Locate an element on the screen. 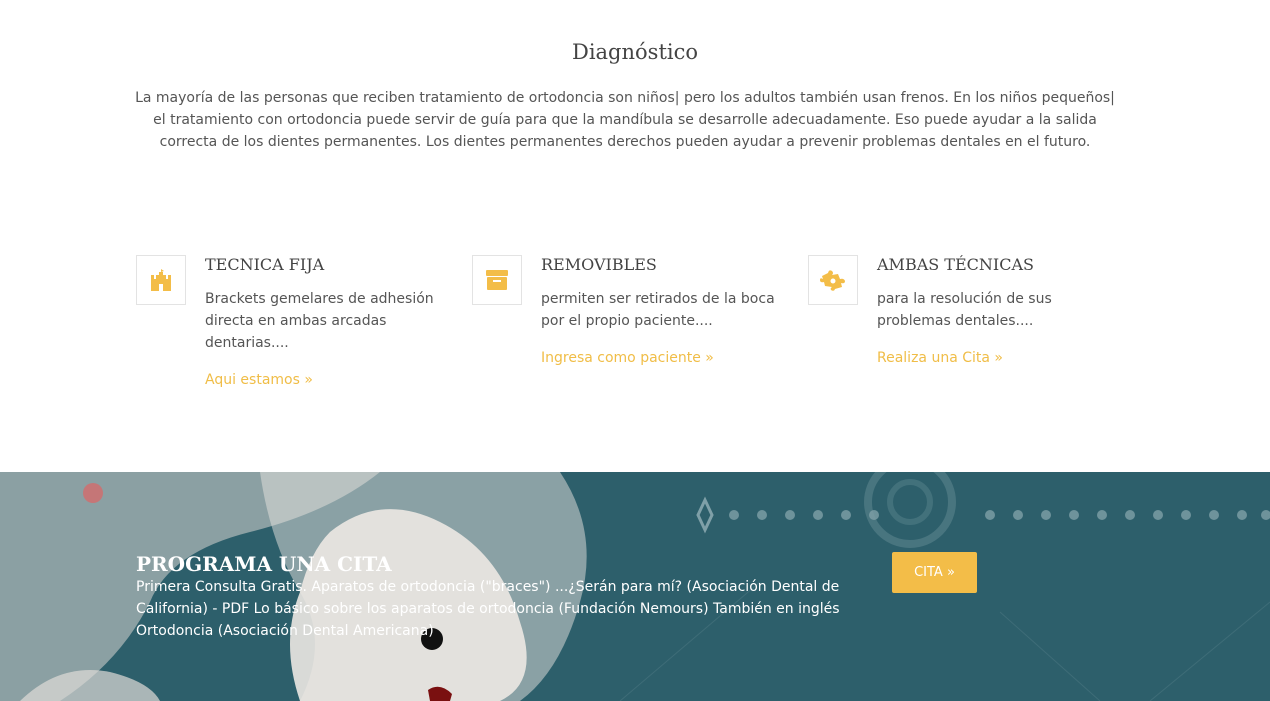 The height and width of the screenshot is (701, 1270). diagnostico-title: Diagnóstico is located at coordinates (635, 52).